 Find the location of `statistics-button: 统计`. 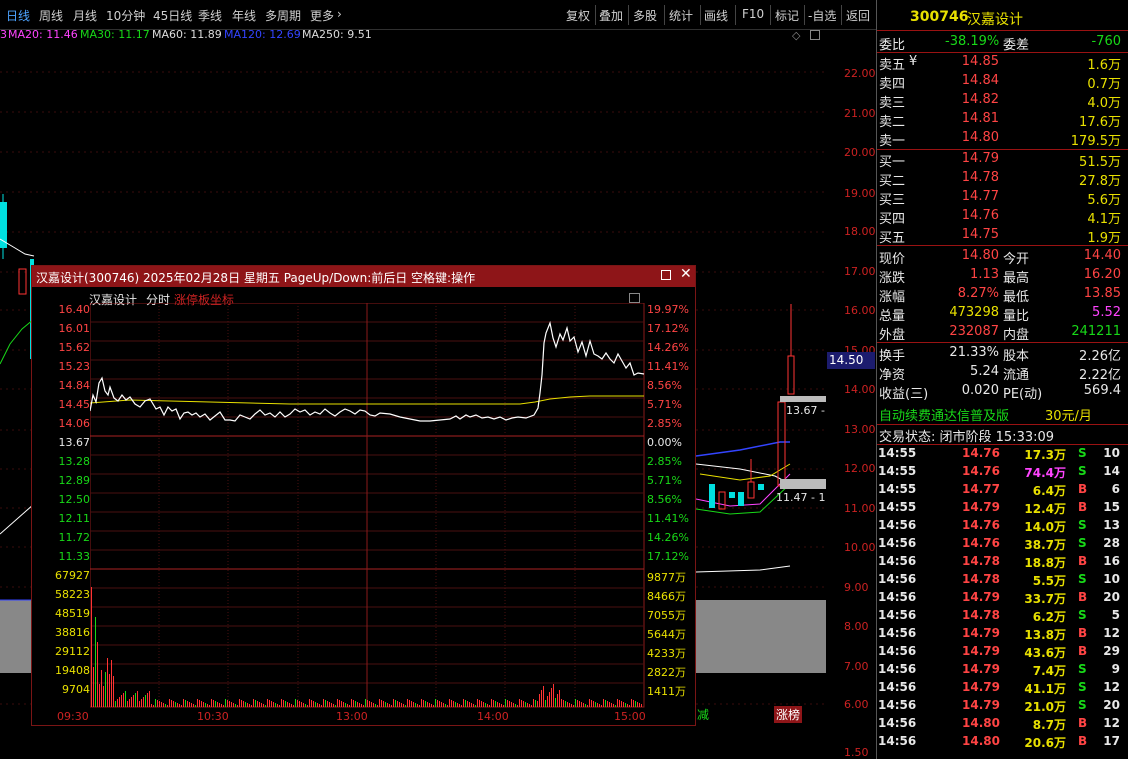

statistics-button: 统计 is located at coordinates (681, 15).